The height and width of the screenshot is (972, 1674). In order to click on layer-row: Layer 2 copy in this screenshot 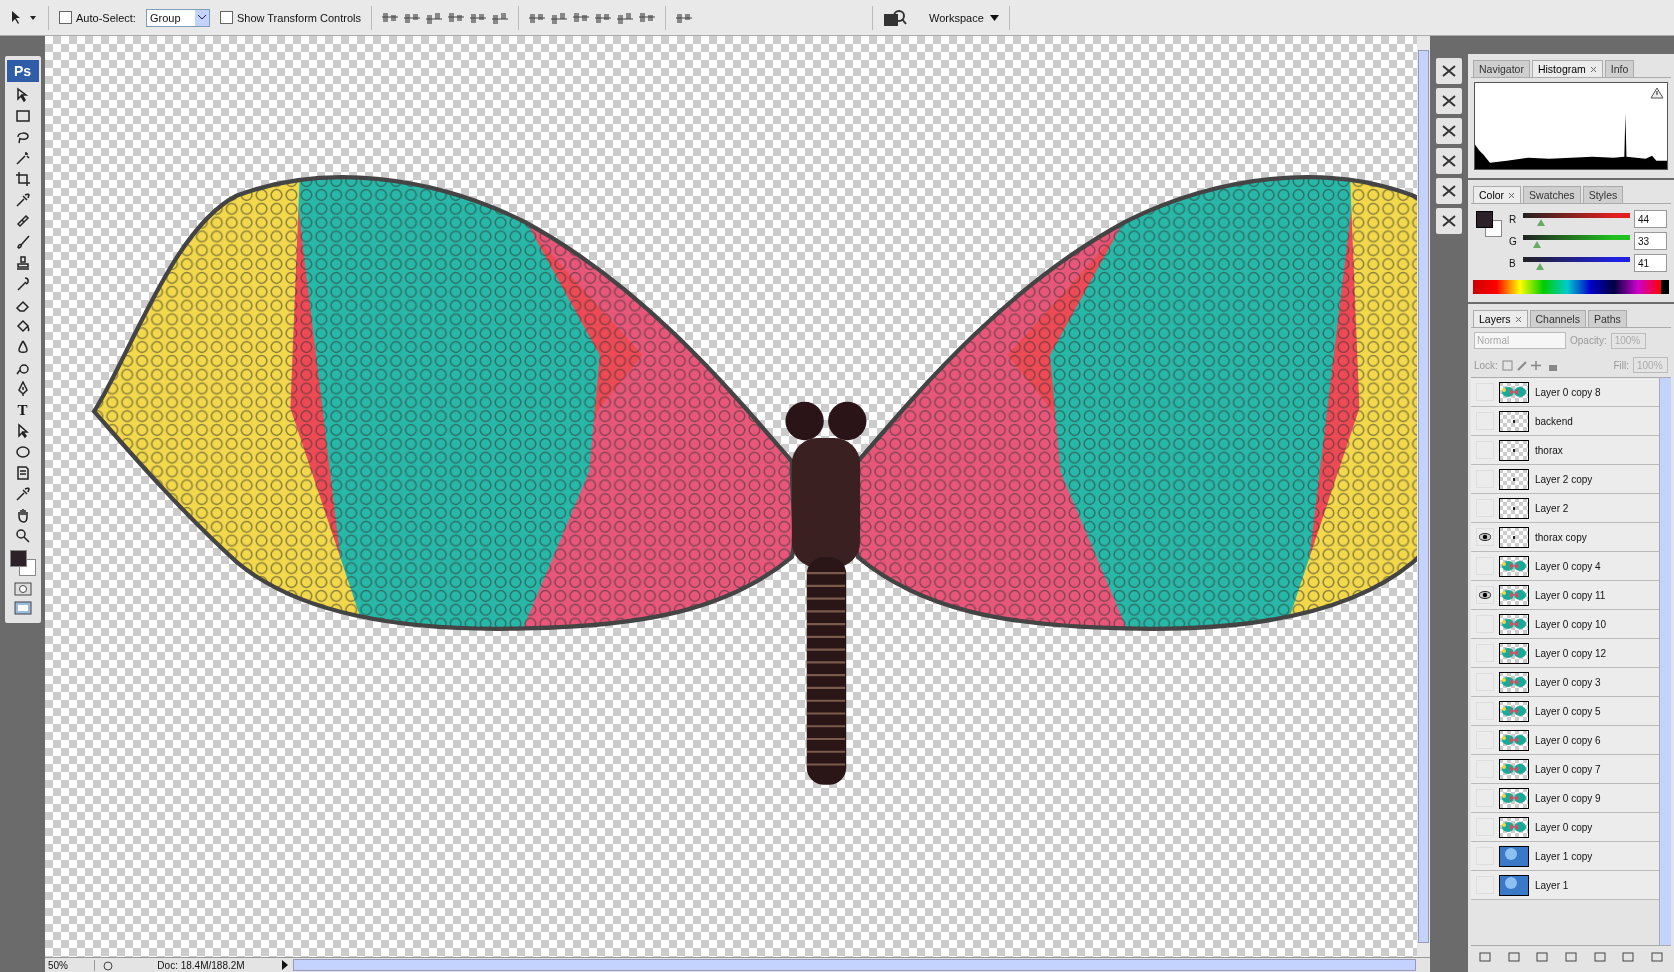, I will do `click(1565, 479)`.